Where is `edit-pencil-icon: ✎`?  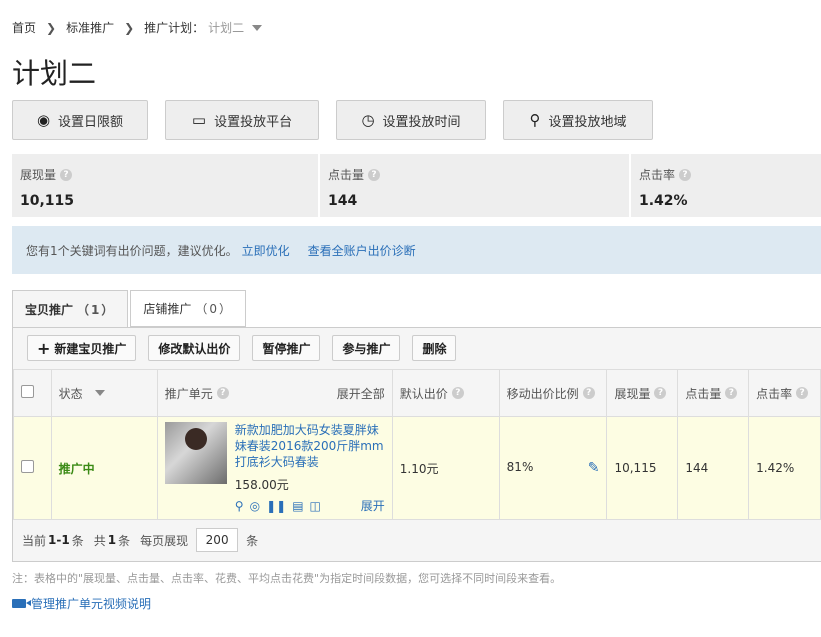
edit-pencil-icon: ✎ is located at coordinates (594, 468).